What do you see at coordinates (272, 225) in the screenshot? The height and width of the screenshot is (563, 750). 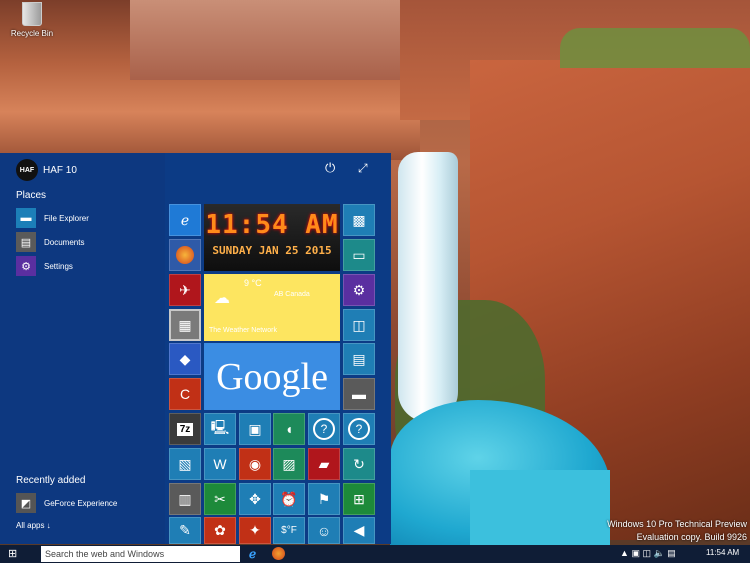 I see `clock-tile-time: 11:54 AM` at bounding box center [272, 225].